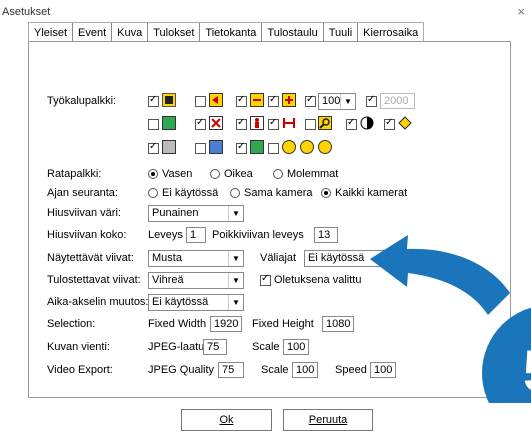 Image resolution: width=531 pixels, height=445 pixels. What do you see at coordinates (326, 235) in the screenshot?
I see `poikkiviivan-leveys-field: 13` at bounding box center [326, 235].